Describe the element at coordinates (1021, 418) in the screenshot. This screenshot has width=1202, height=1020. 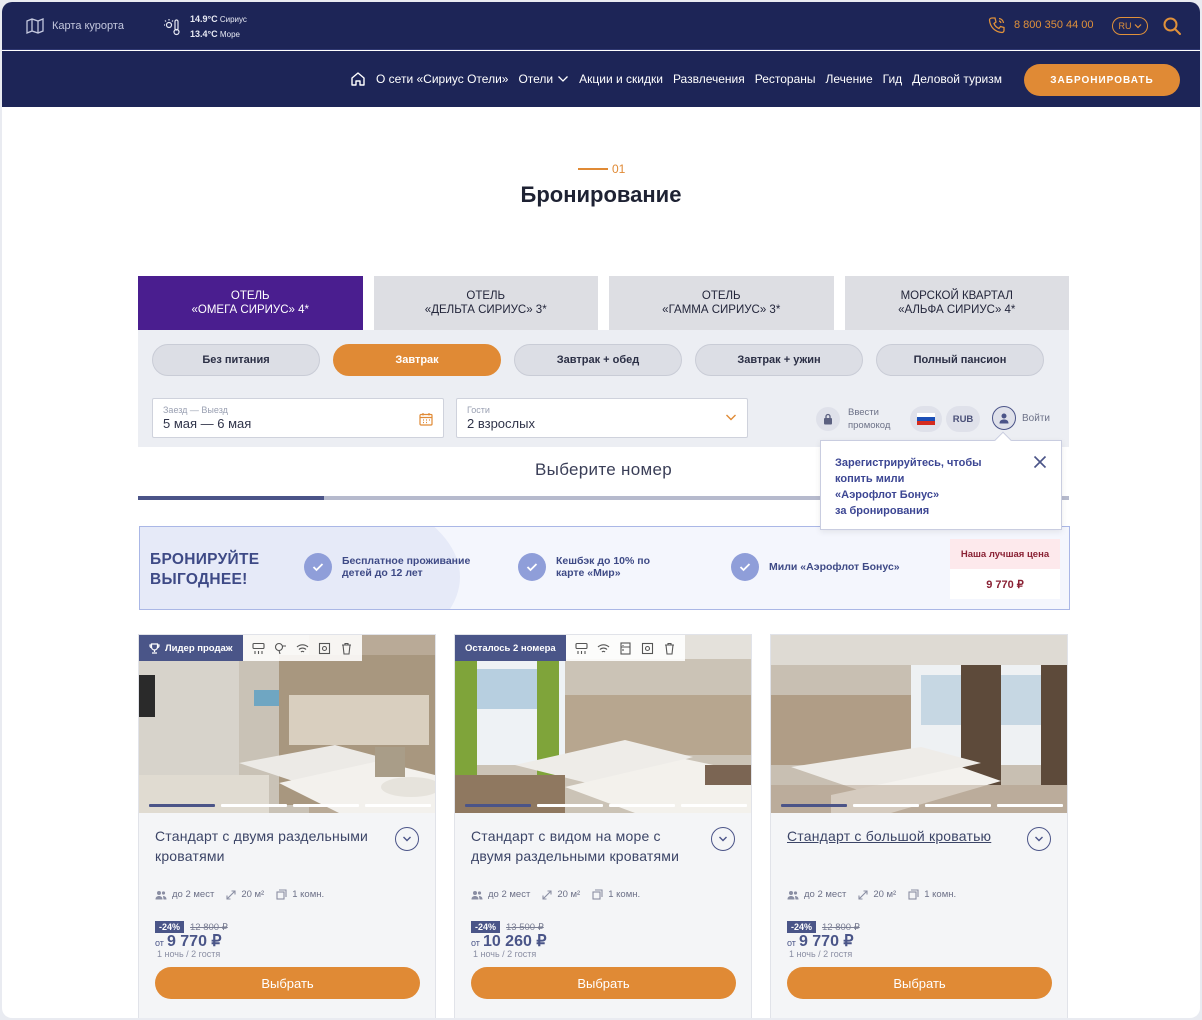
I see `login-button: Войти` at that location.